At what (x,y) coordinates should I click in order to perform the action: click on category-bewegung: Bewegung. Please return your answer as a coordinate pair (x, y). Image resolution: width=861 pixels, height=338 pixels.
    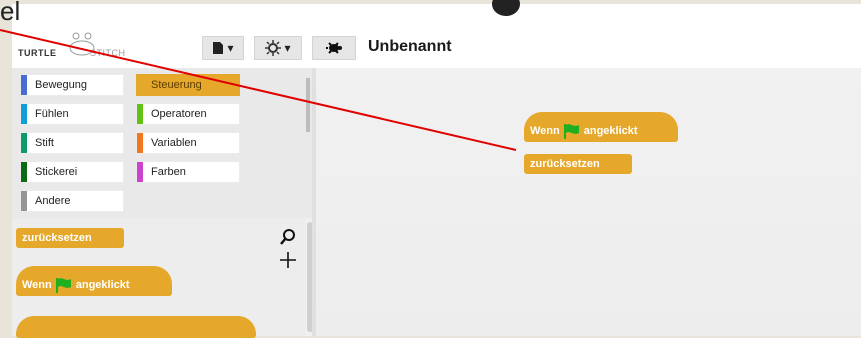
    Looking at the image, I should click on (72, 85).